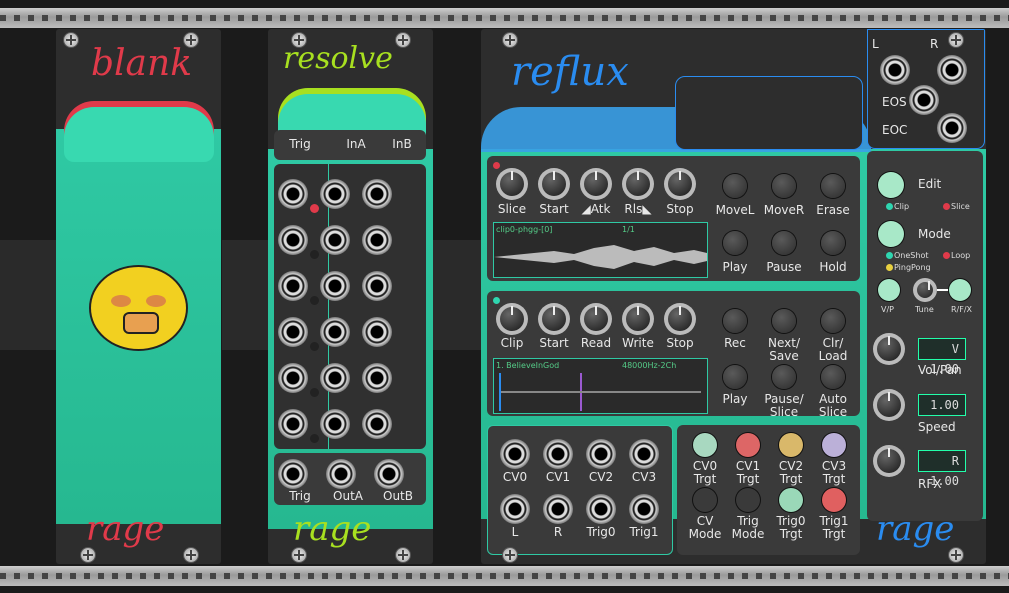 This screenshot has height=593, width=1009. Describe the element at coordinates (942, 357) in the screenshot. I see `vol-display: V 1.00` at that location.